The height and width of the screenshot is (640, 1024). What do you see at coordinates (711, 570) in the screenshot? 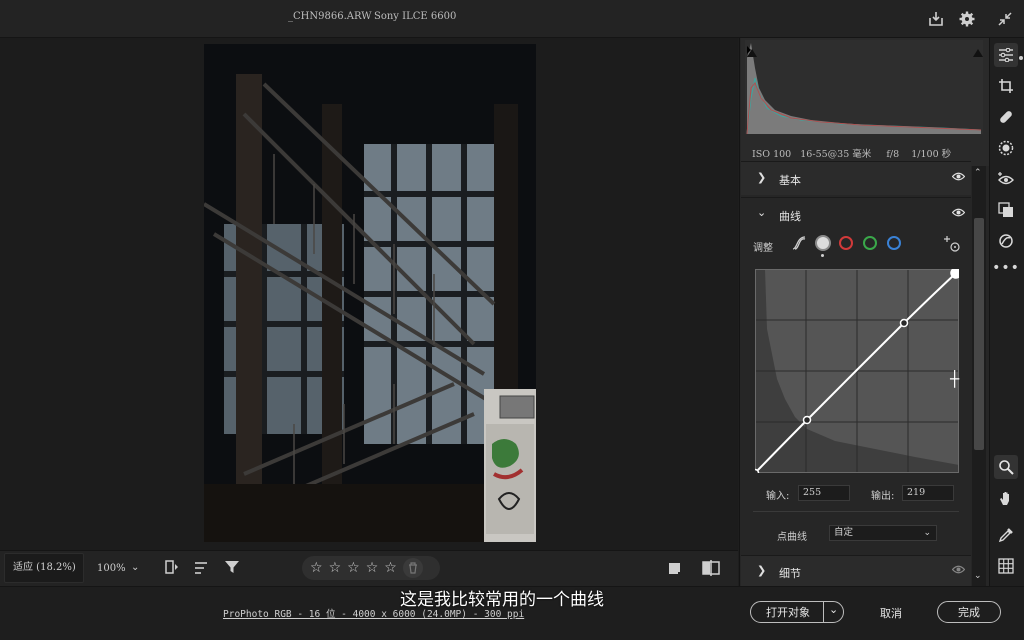
I see `before-after-icon` at bounding box center [711, 570].